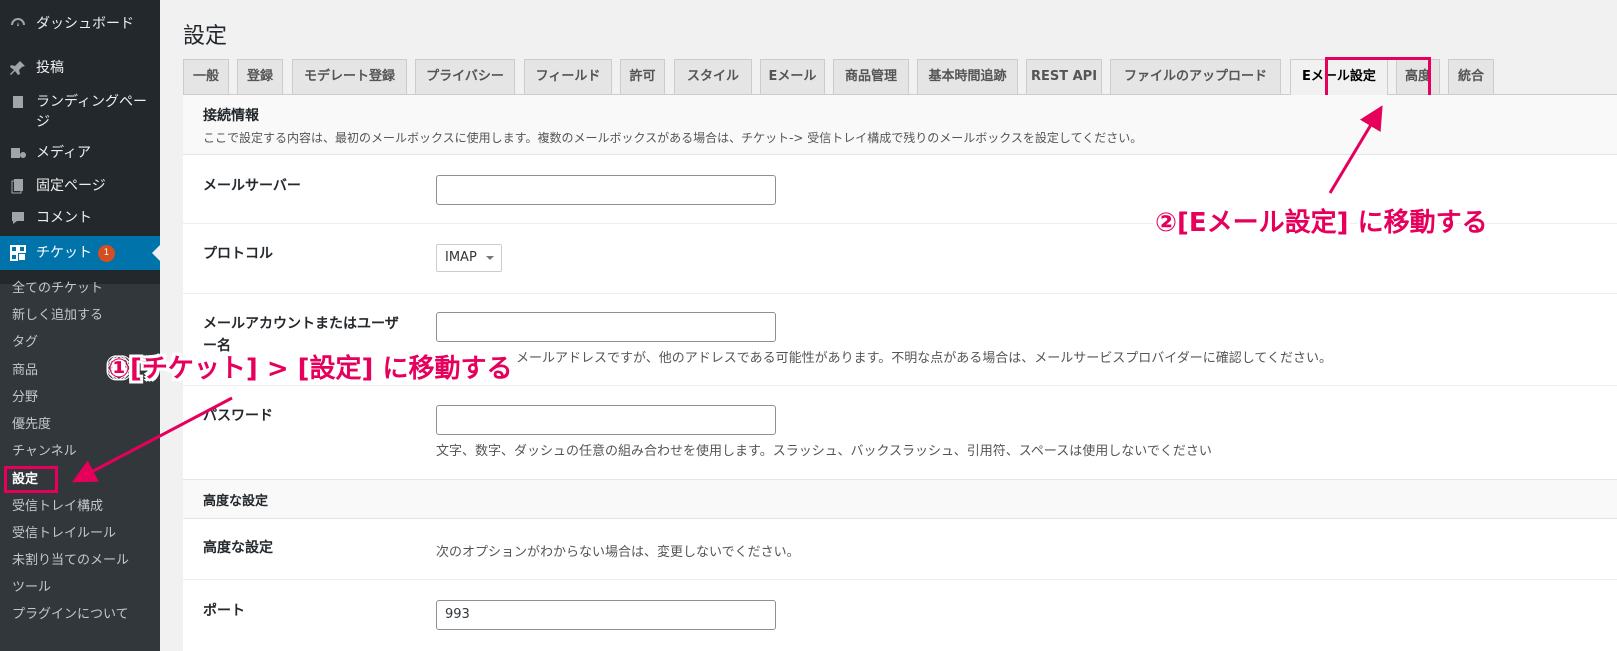 The width and height of the screenshot is (1617, 651). Describe the element at coordinates (606, 190) in the screenshot. I see `mail-server-input` at that location.